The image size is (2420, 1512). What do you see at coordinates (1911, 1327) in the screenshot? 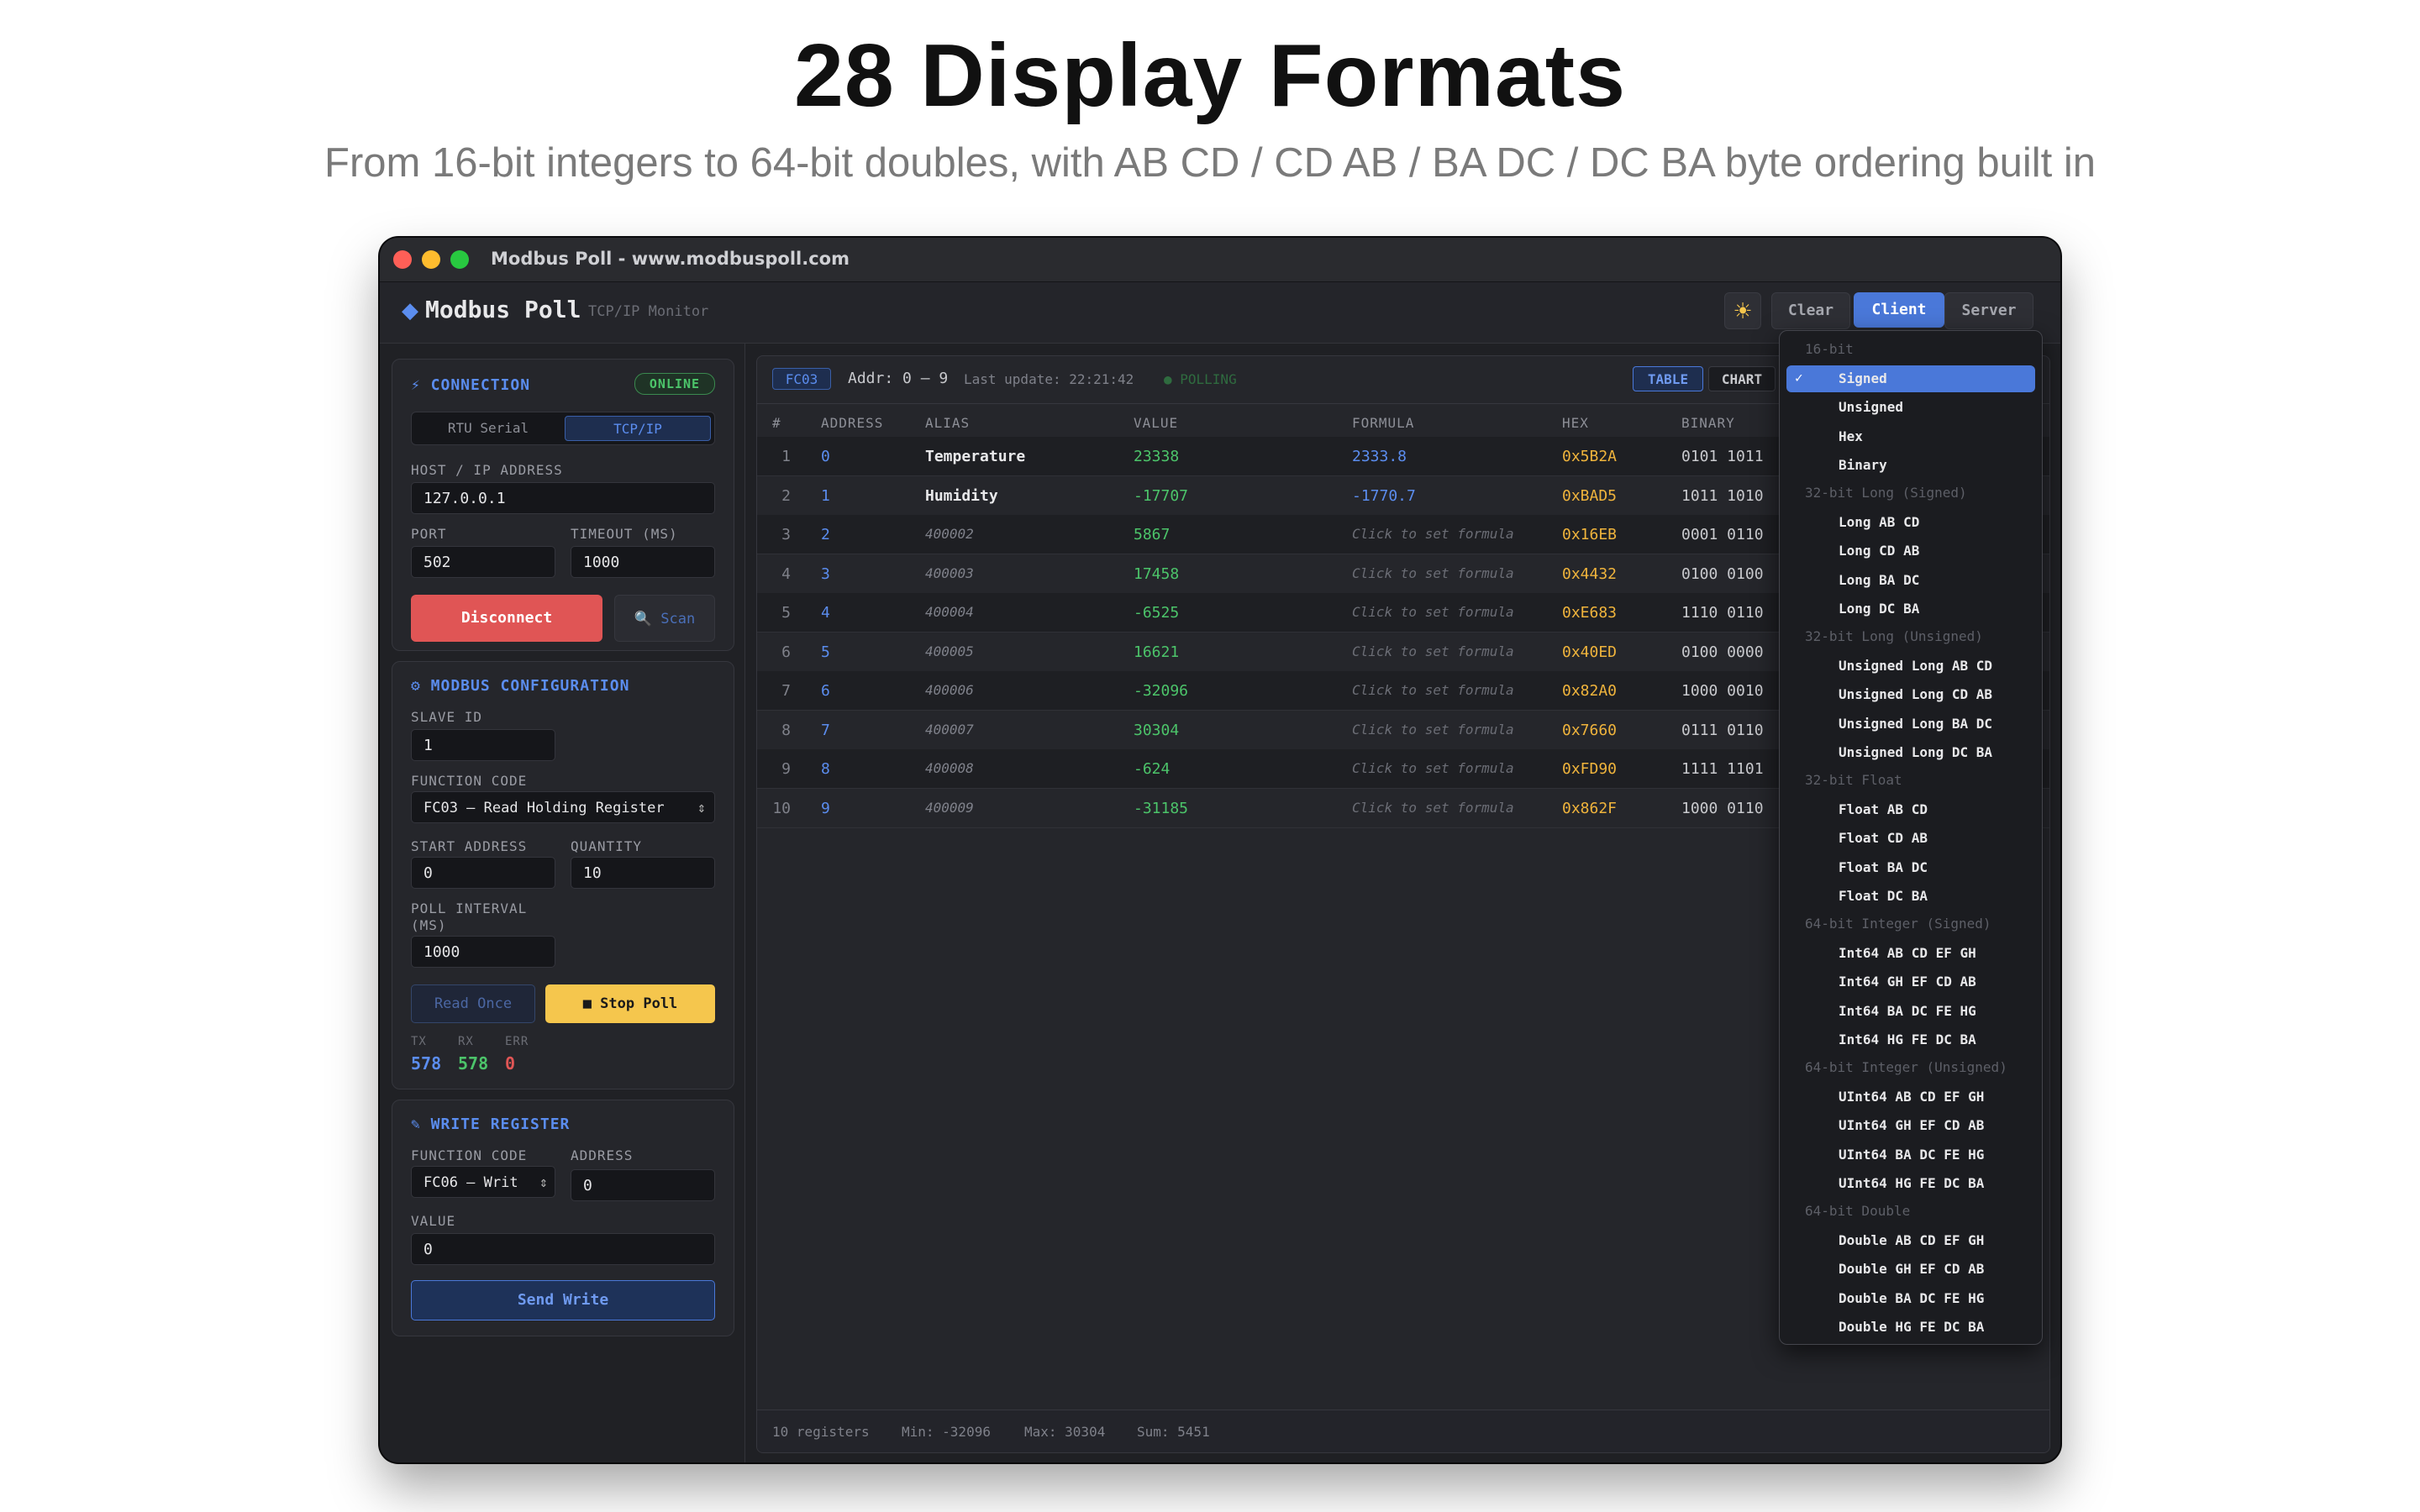
I see `format-option: Double HG FE DC BA` at bounding box center [1911, 1327].